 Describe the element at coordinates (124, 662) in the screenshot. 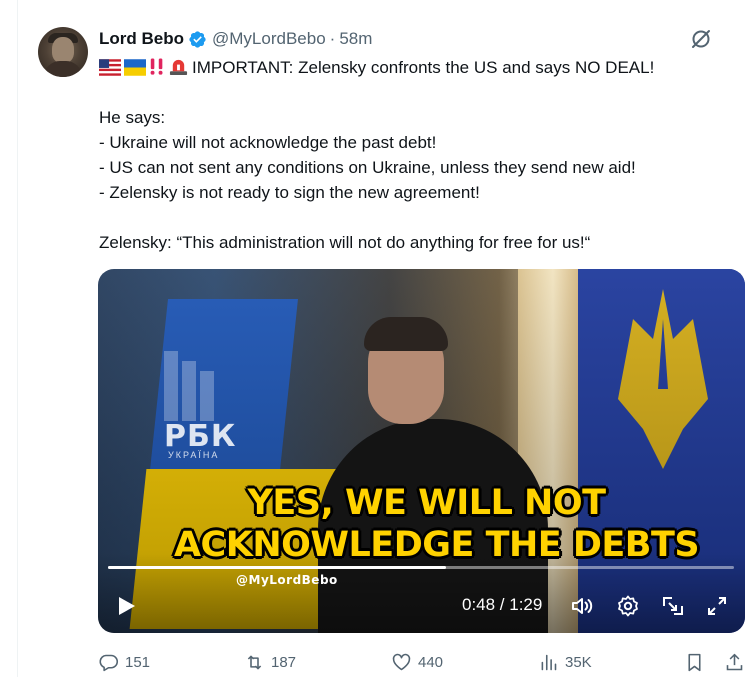

I see `reply-button: 151` at that location.